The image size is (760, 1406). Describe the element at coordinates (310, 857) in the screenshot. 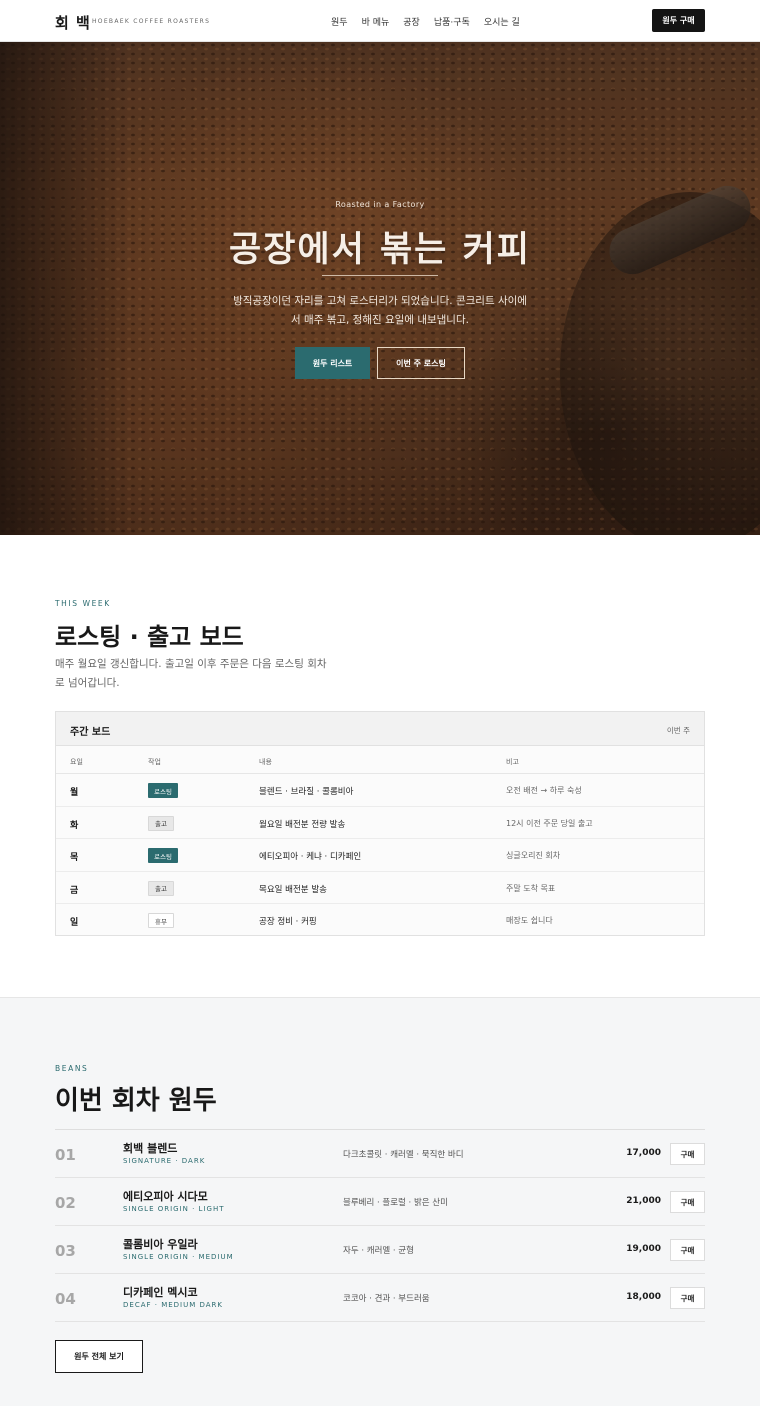

I see `row-content: 에티오피아 · 케냐 · 디카페인` at that location.